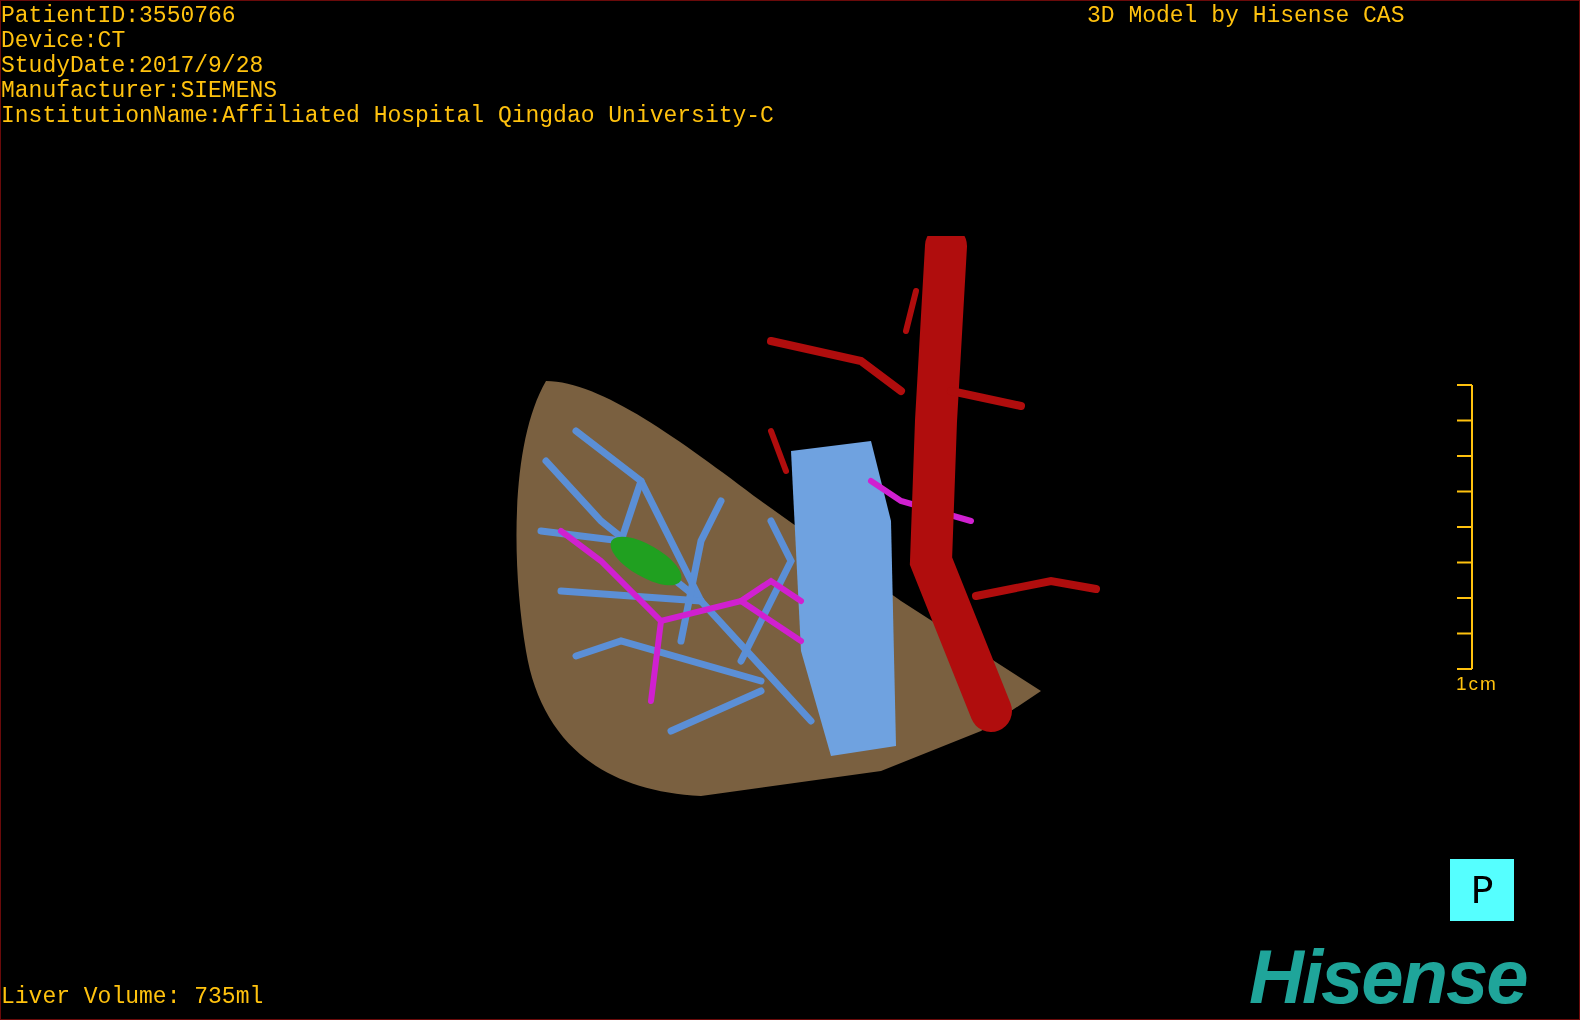 The width and height of the screenshot is (1580, 1020). What do you see at coordinates (132, 997) in the screenshot?
I see `liver-volume-text: Liver Volume: 735ml` at bounding box center [132, 997].